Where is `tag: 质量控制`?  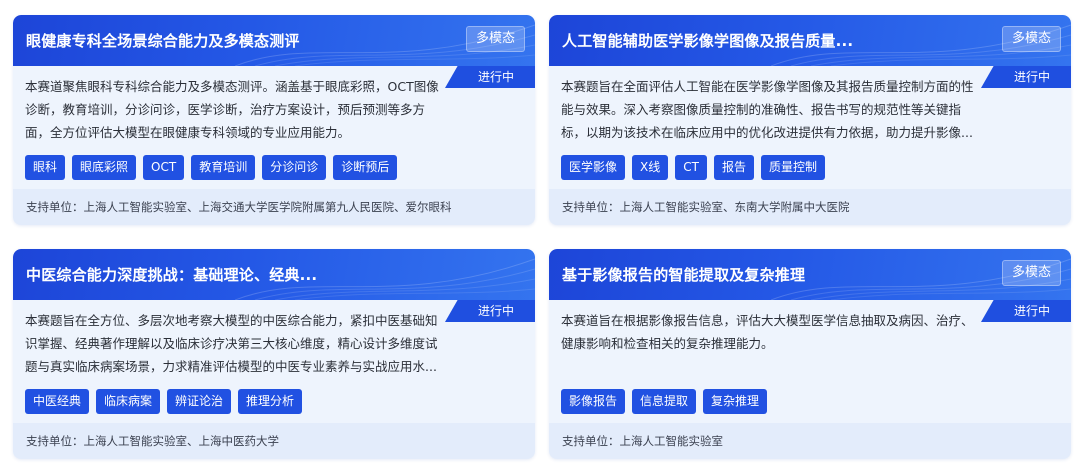
tag: 质量控制 is located at coordinates (792, 167).